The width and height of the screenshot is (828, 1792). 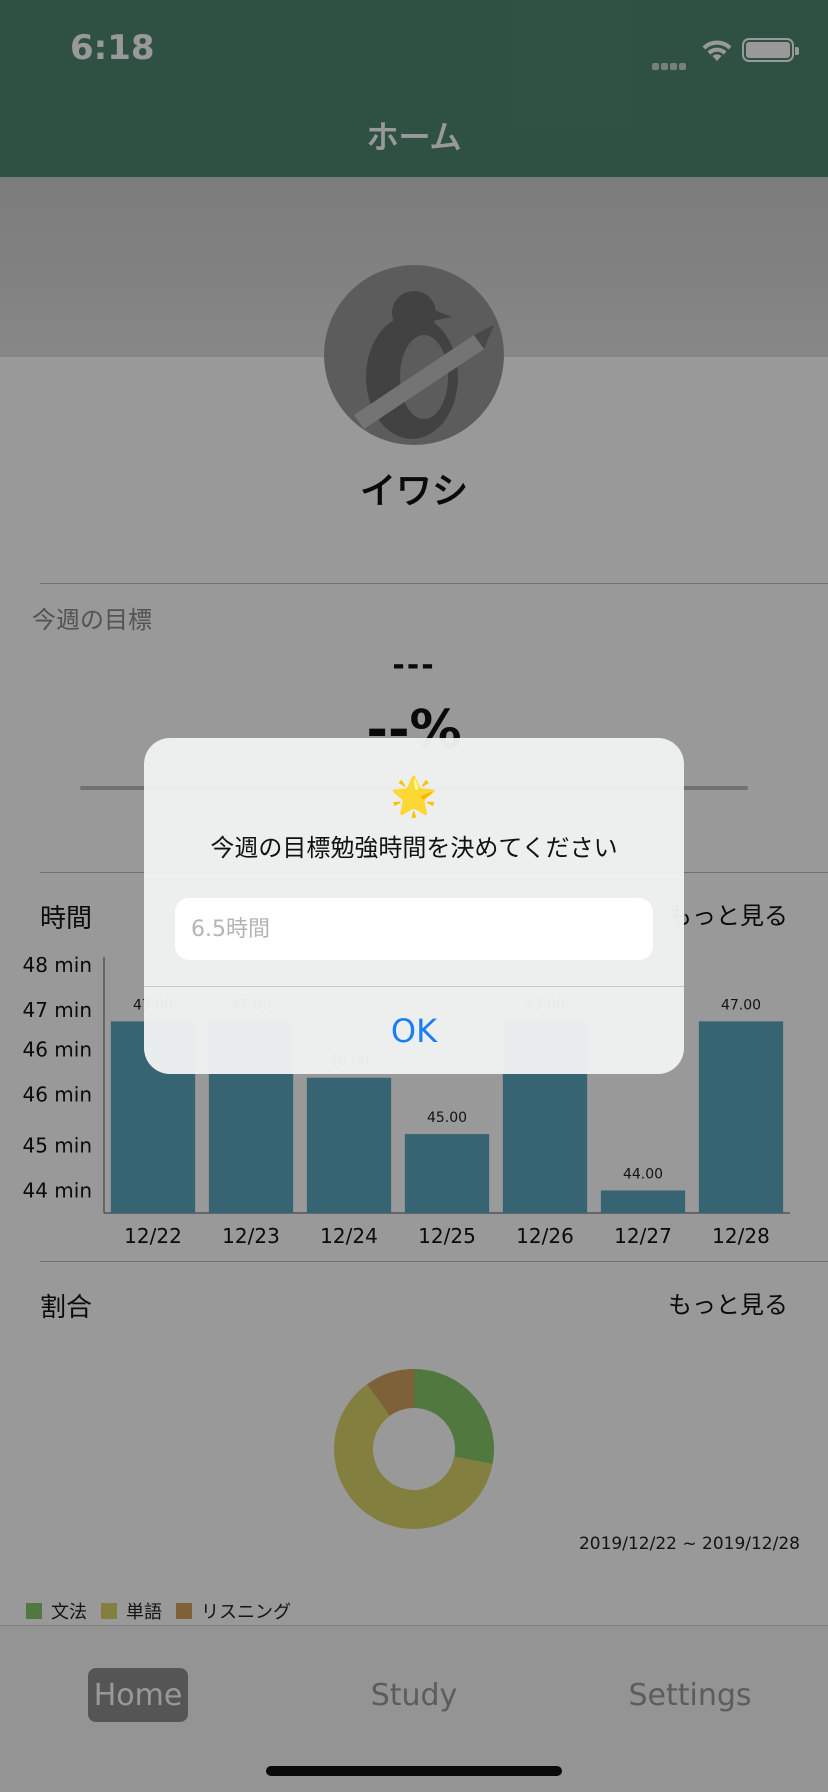 What do you see at coordinates (414, 796) in the screenshot?
I see `star-icon: 🌟` at bounding box center [414, 796].